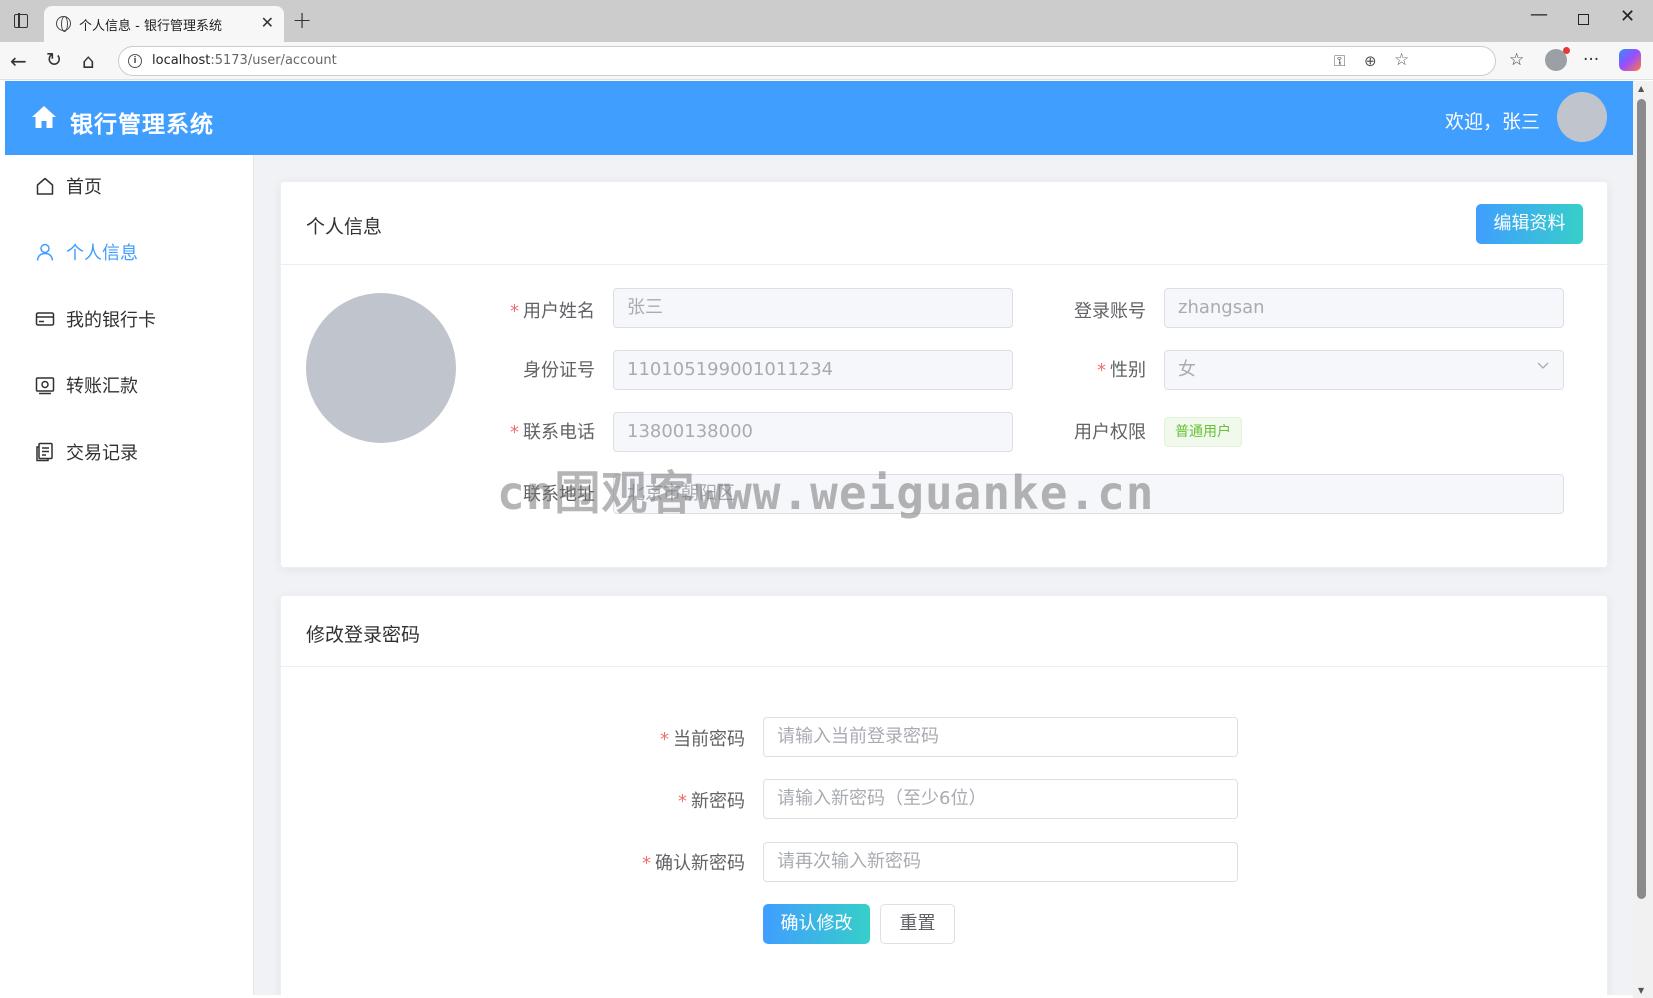 The image size is (1653, 998). Describe the element at coordinates (302, 20) in the screenshot. I see `new-tab-icon: +` at that location.